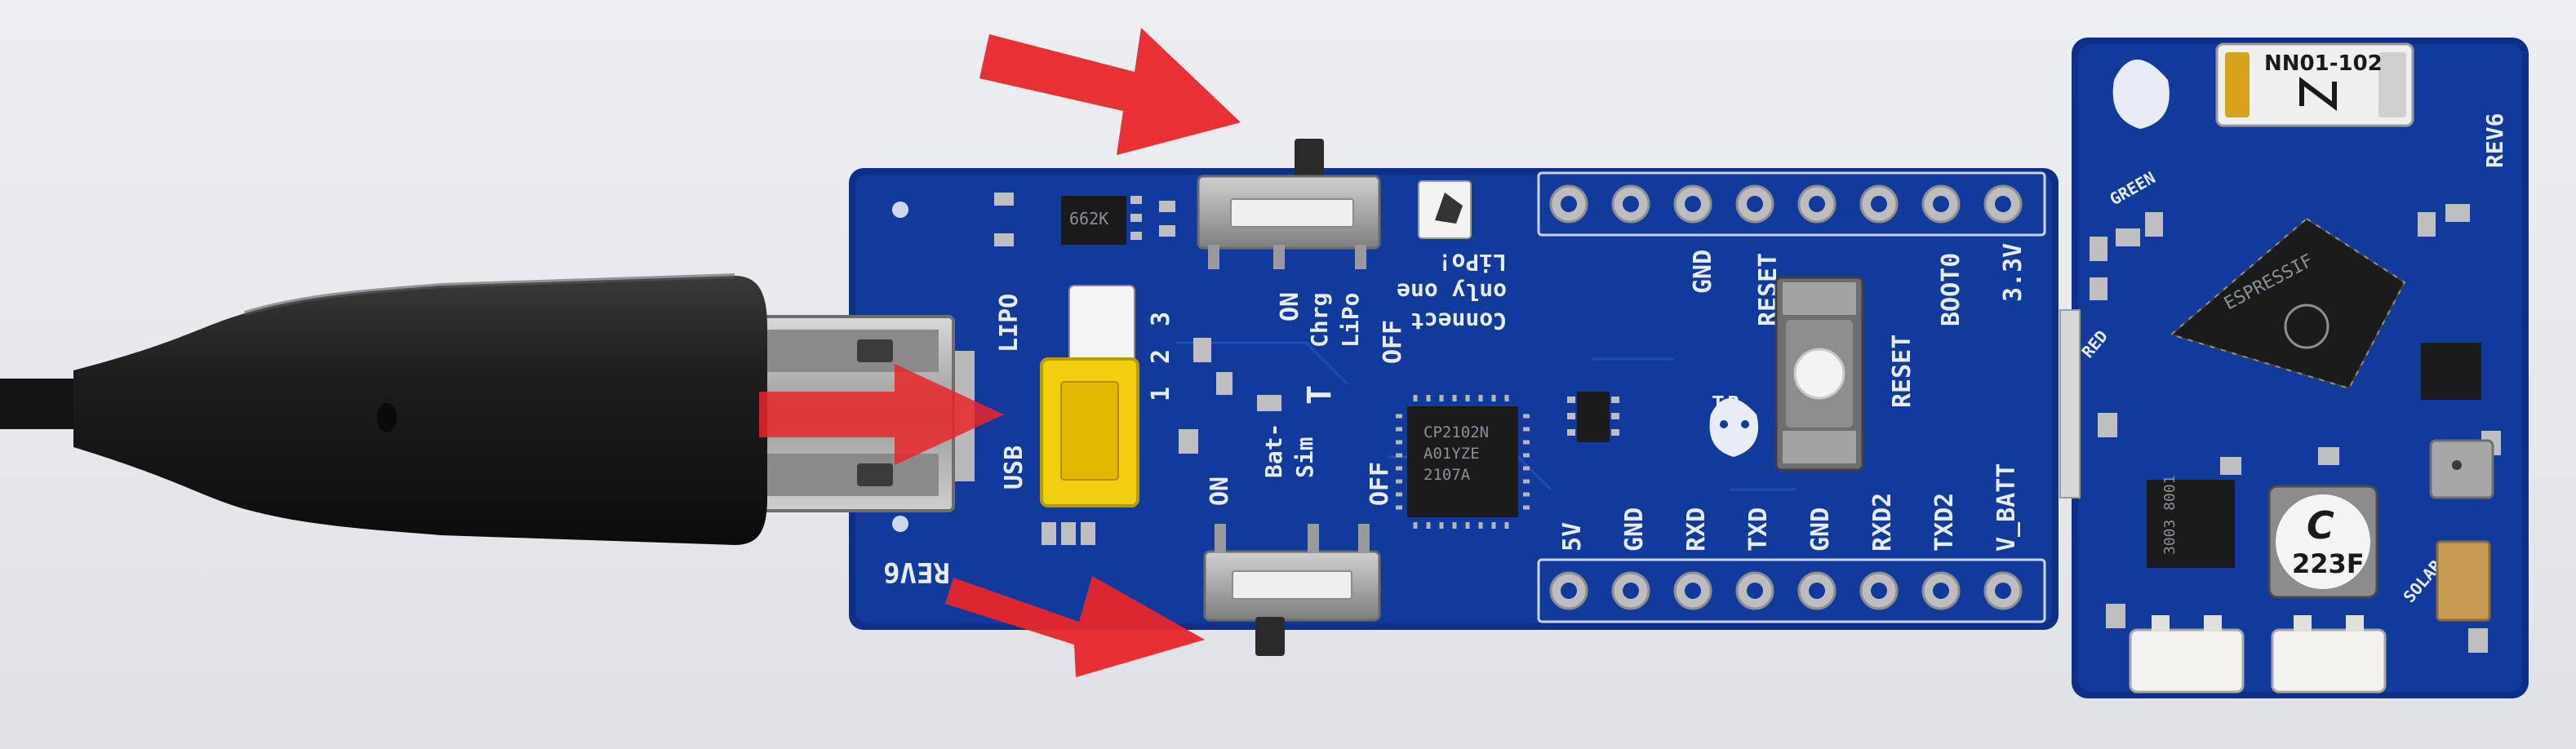 The width and height of the screenshot is (2576, 749). What do you see at coordinates (2323, 63) in the screenshot?
I see `gas-sensor-mark: NN01-102` at bounding box center [2323, 63].